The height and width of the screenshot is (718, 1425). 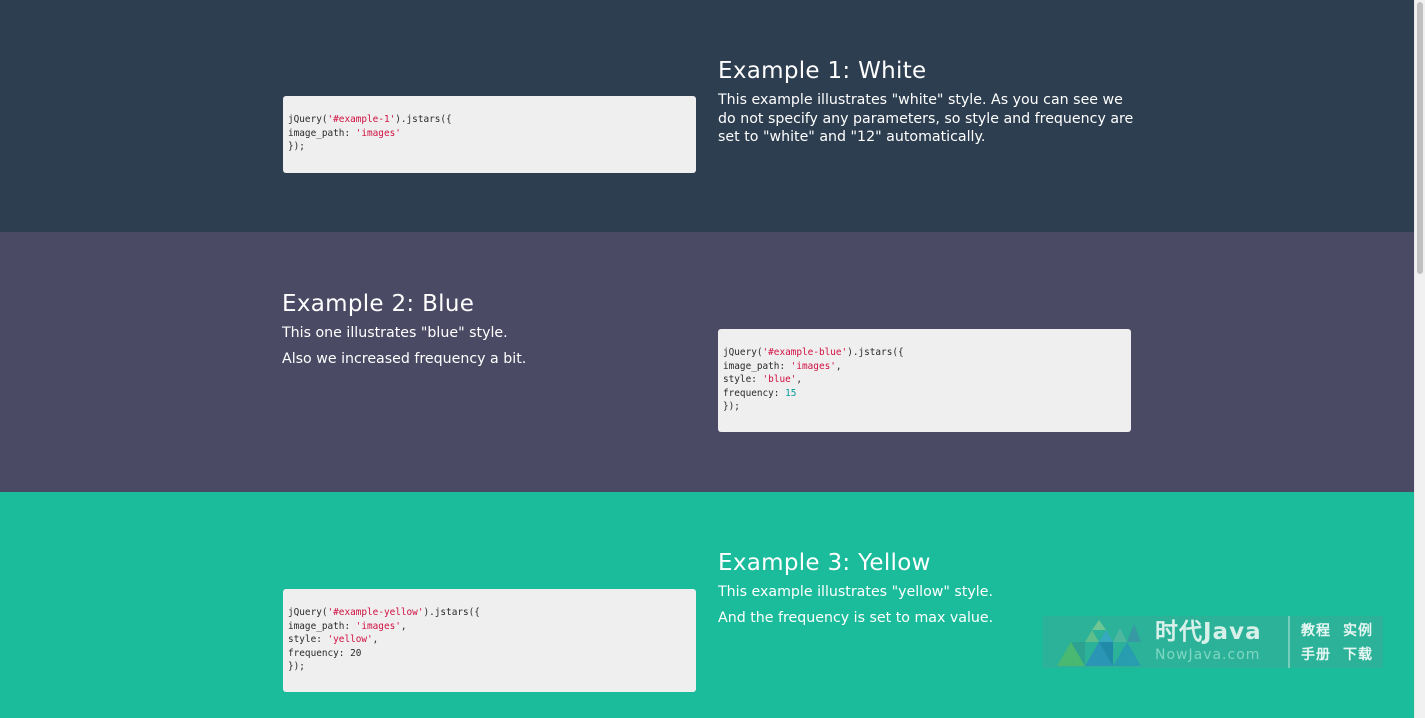 I want to click on example-2-description-1: This one illustrates "blue" style., so click(x=395, y=333).